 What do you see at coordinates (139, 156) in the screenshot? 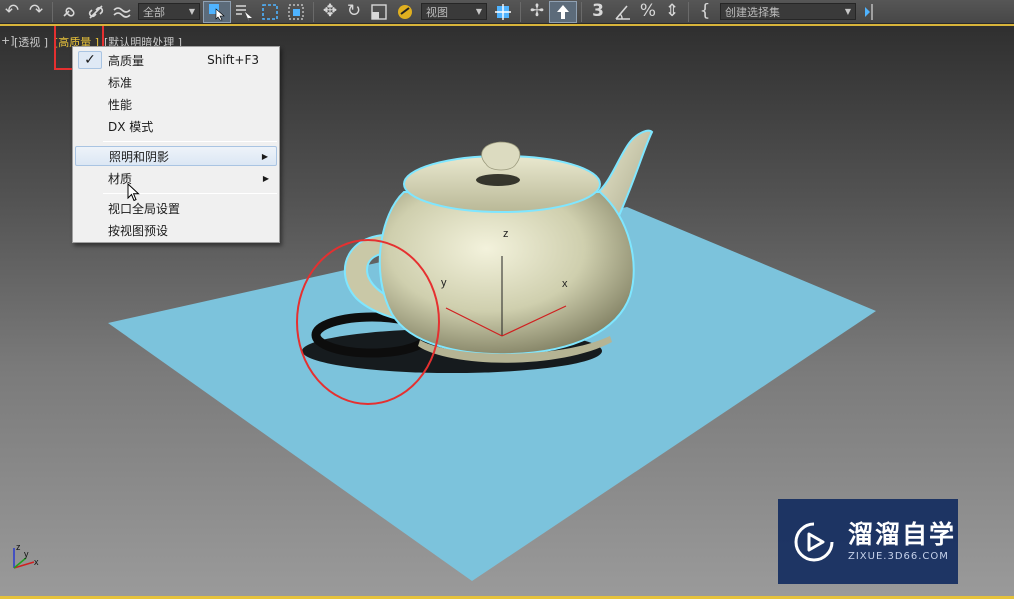
I see `menu-item-label: 照明和阴影` at bounding box center [139, 156].